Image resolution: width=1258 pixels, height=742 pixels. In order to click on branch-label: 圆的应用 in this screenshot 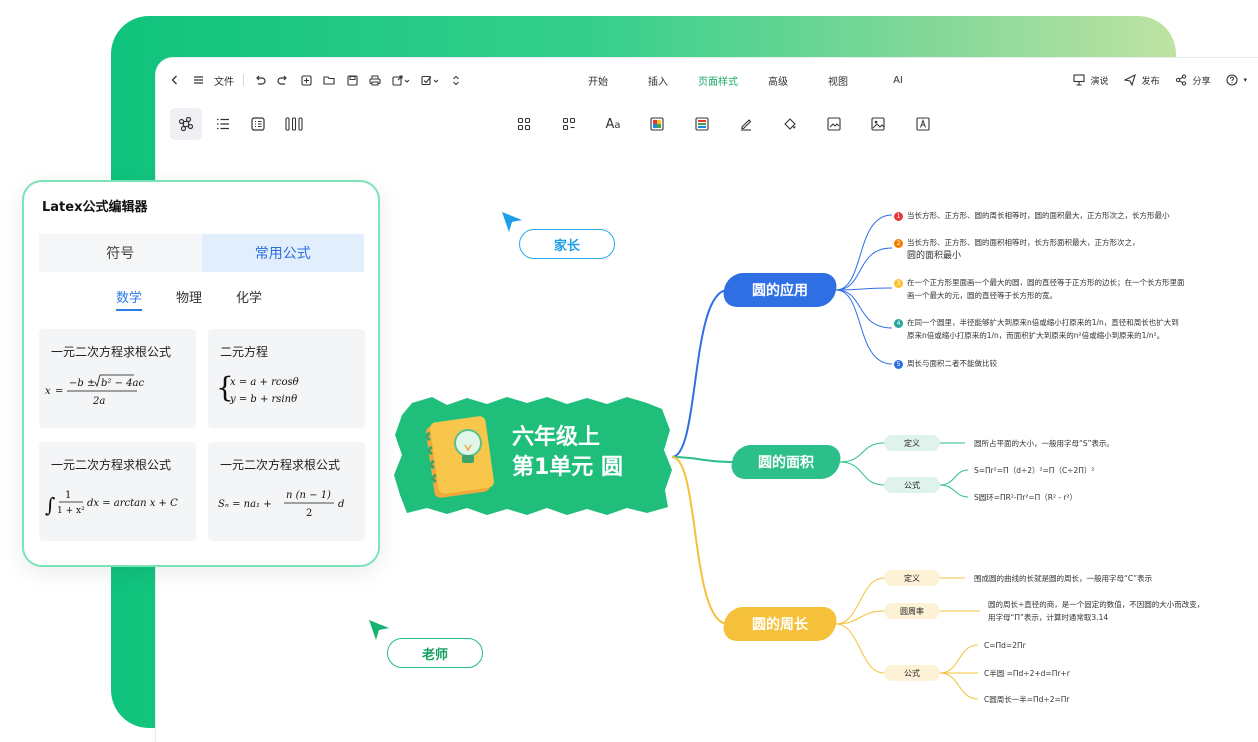, I will do `click(780, 291)`.